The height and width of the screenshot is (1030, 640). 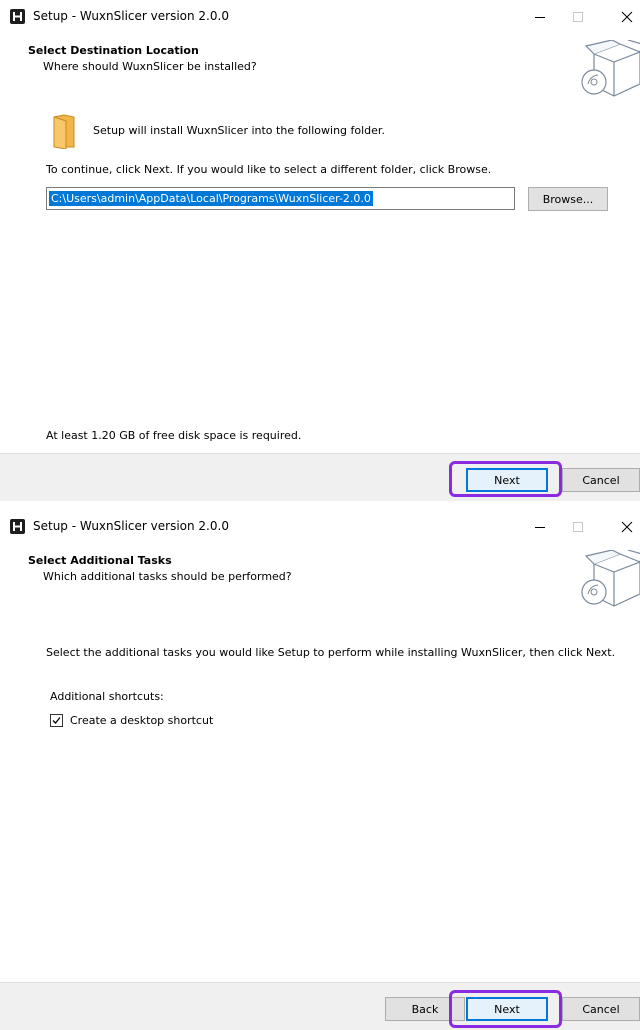 I want to click on desktop-shortcut-checkbox, so click(x=56, y=720).